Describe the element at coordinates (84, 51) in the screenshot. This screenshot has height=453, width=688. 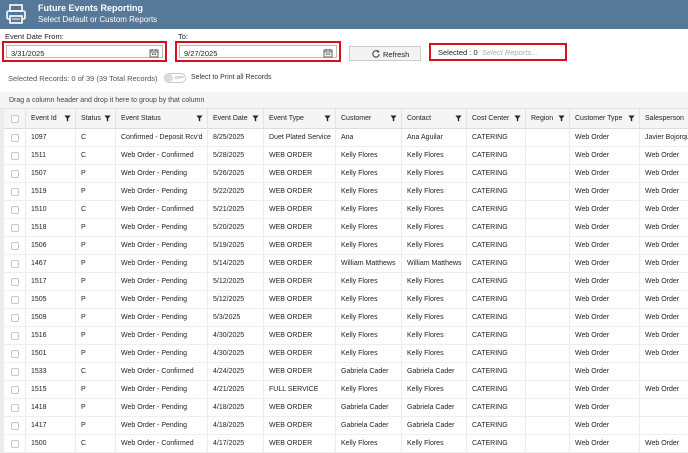
I see `date-from-field: 3/31/2025` at that location.